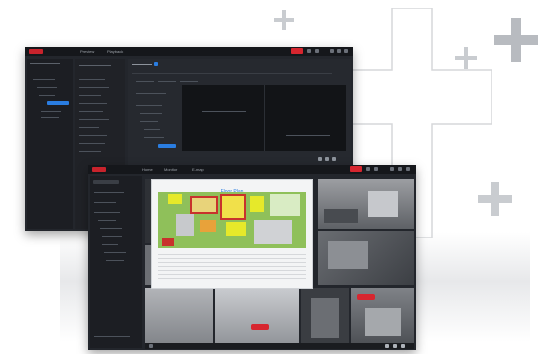  What do you see at coordinates (115, 51) in the screenshot?
I see `toolbar-tab: Playback` at bounding box center [115, 51].